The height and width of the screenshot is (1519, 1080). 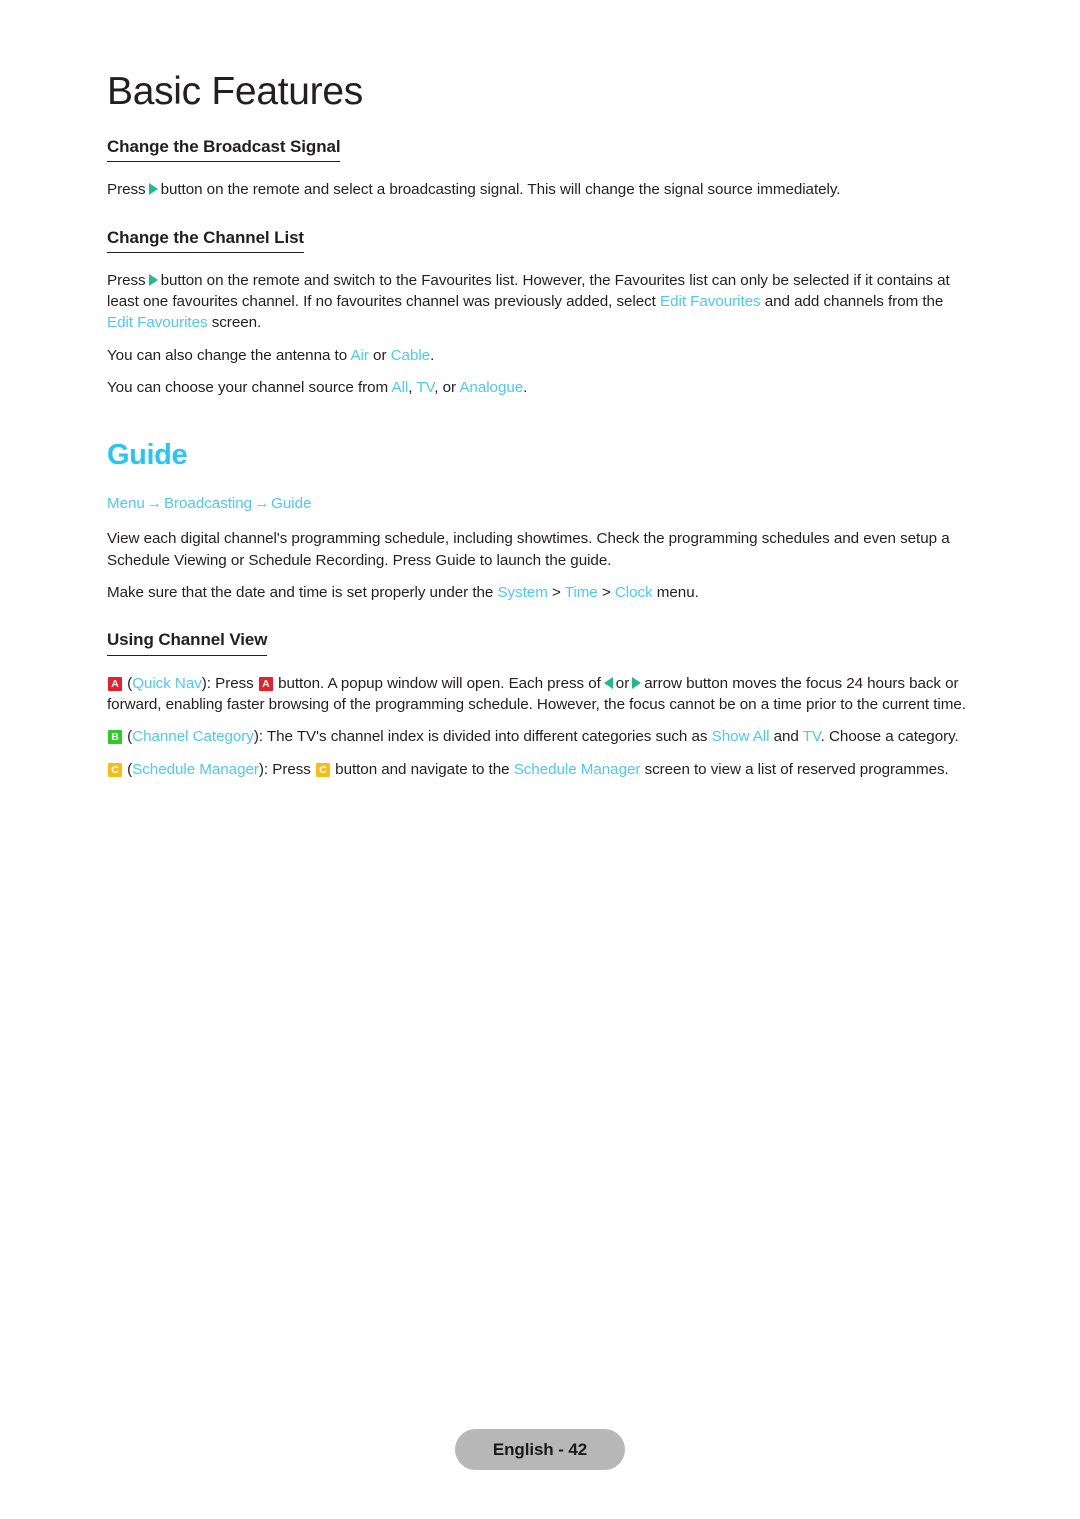 What do you see at coordinates (540, 642) in the screenshot?
I see `section-channel-view-header: Using Channel View` at bounding box center [540, 642].